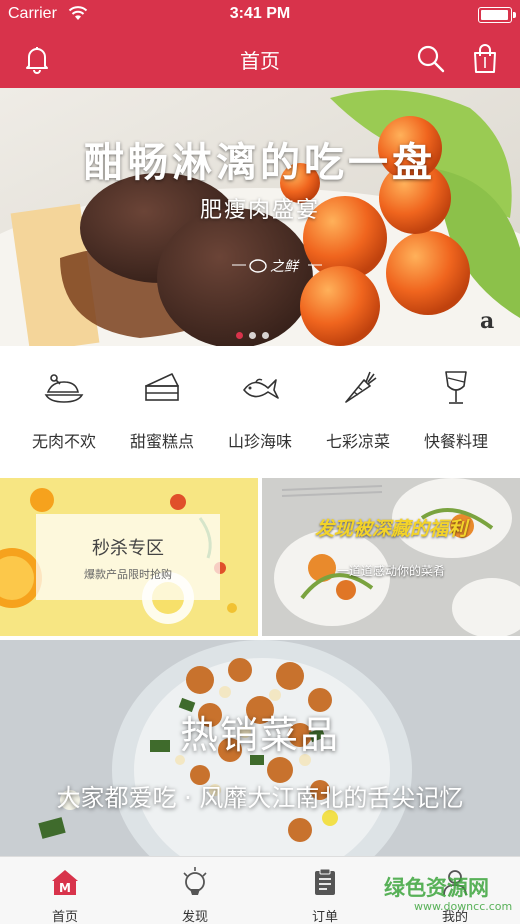 This screenshot has height=924, width=520. I want to click on discover-title: 发现被深藏的福利, so click(390, 529).